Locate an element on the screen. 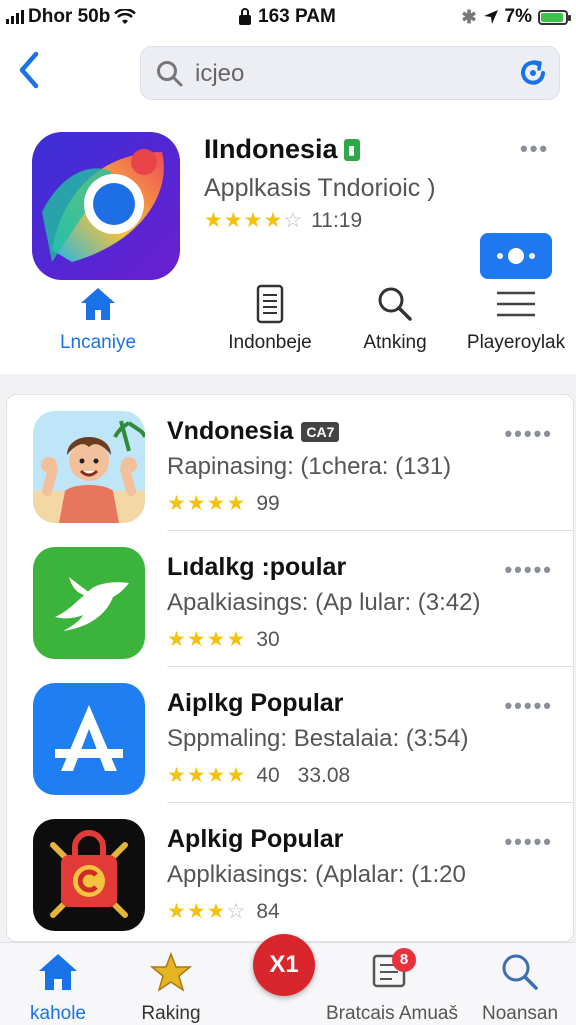  app-tag: CA7 is located at coordinates (320, 431).